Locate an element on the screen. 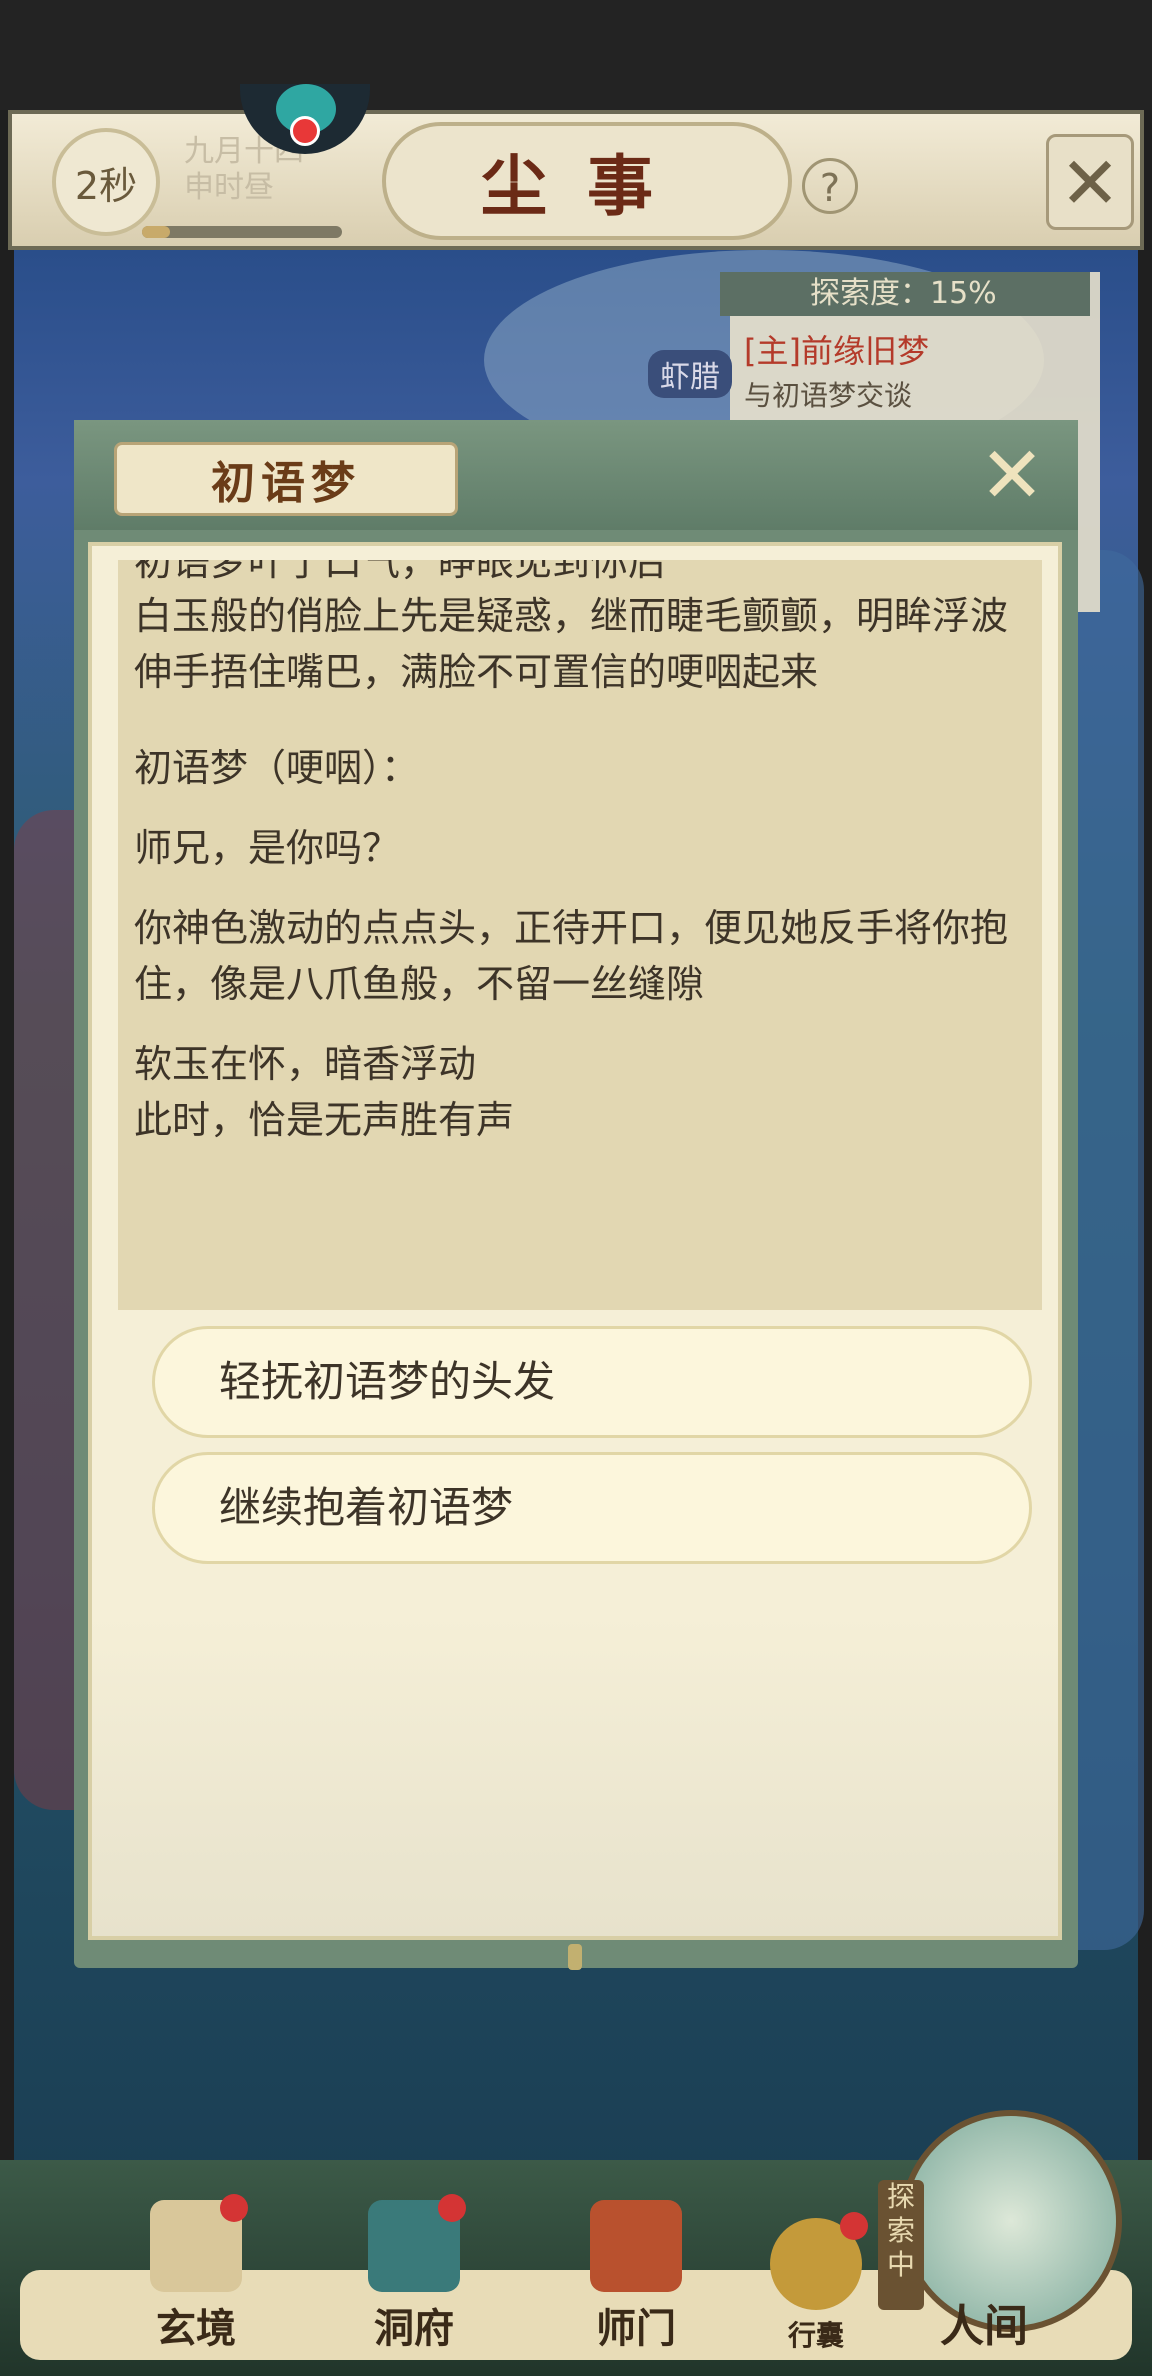 The image size is (1152, 2376). quest-subtitle: 与初语梦交谈 is located at coordinates (828, 395).